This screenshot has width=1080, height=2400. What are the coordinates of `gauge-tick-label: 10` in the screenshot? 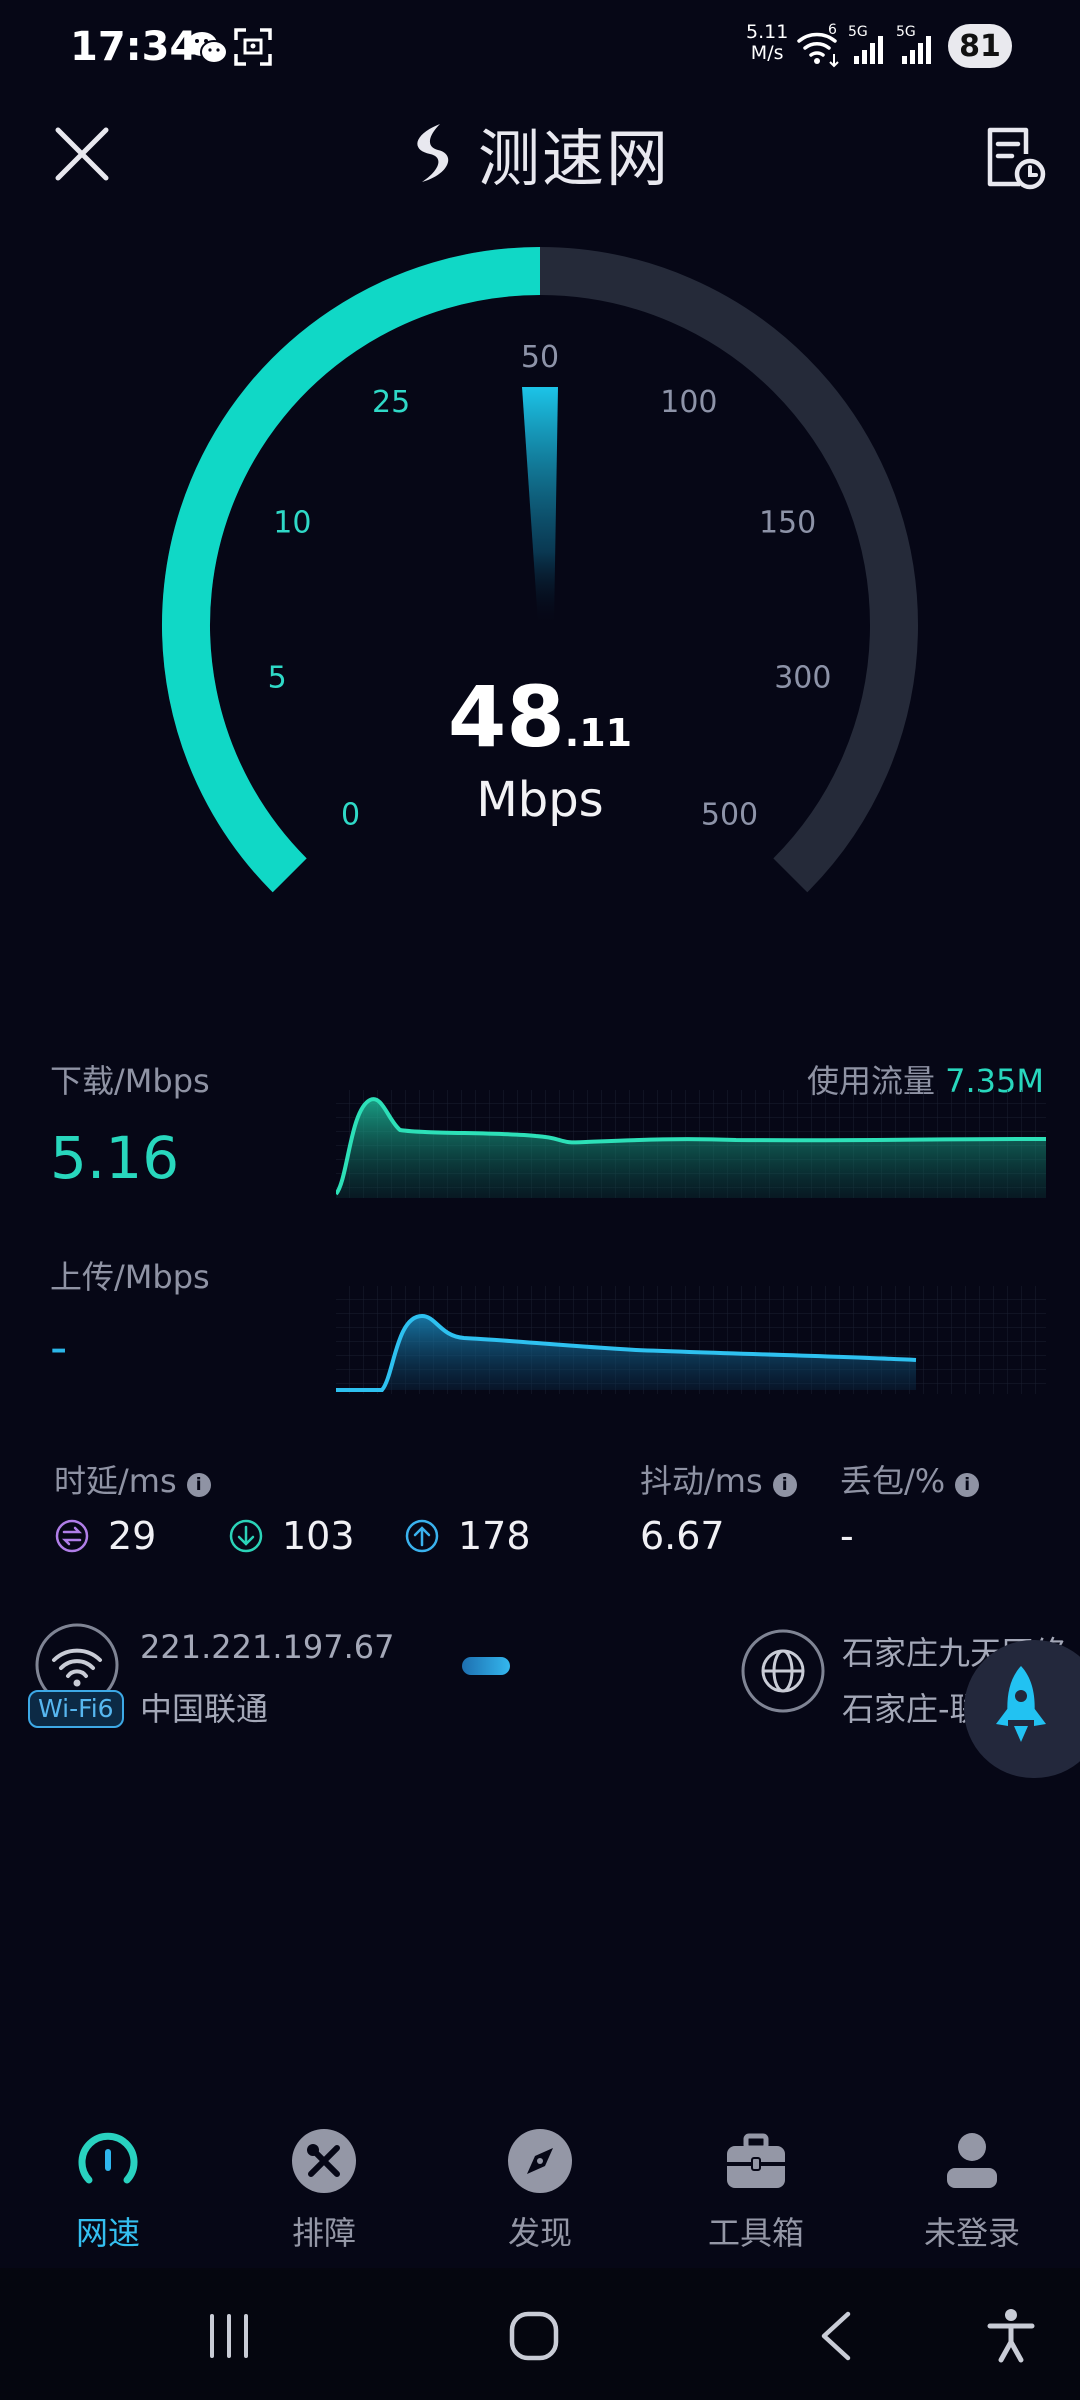 It's located at (292, 522).